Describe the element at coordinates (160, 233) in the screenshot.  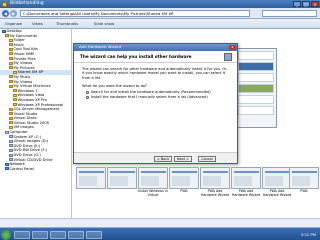
I see `taskbar: 3:22 PM` at that location.